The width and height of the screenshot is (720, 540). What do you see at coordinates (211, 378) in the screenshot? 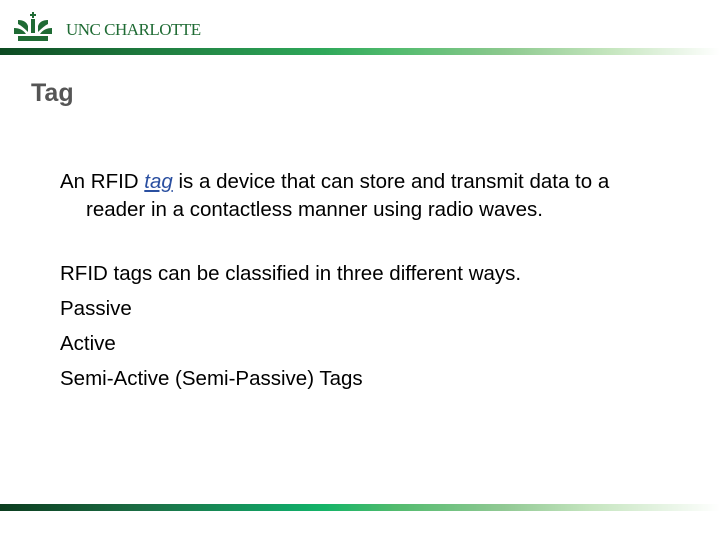
I see `list-item: Semi-Active (Semi-Passive) Tags` at bounding box center [211, 378].